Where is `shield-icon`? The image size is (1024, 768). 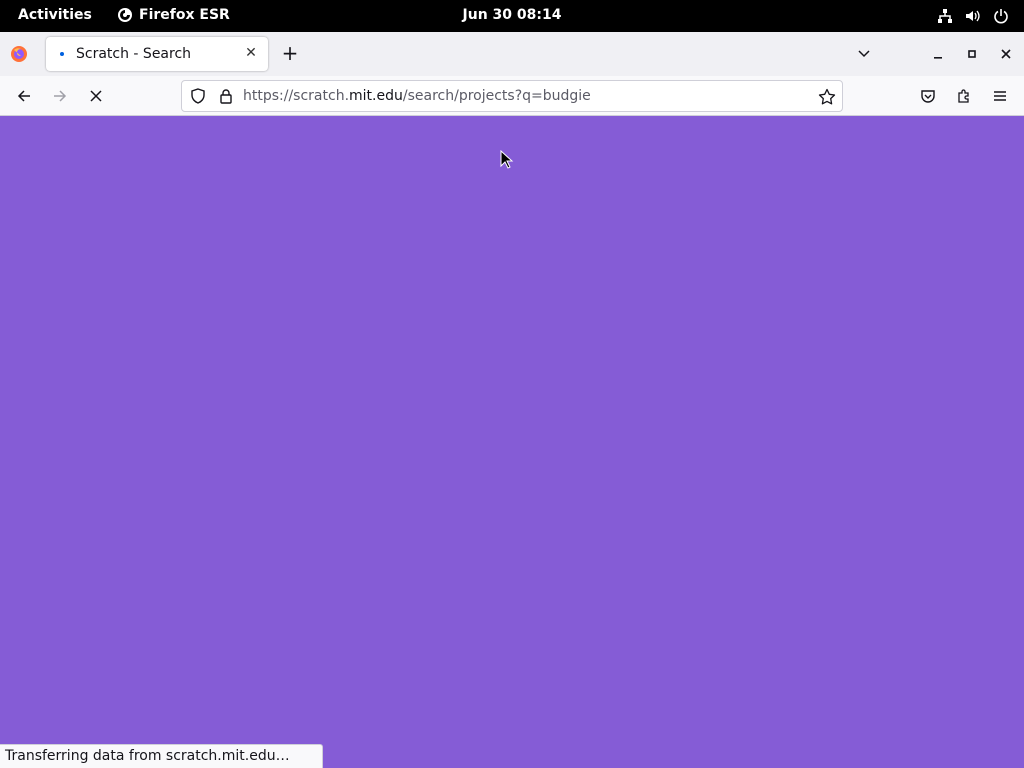
shield-icon is located at coordinates (198, 98).